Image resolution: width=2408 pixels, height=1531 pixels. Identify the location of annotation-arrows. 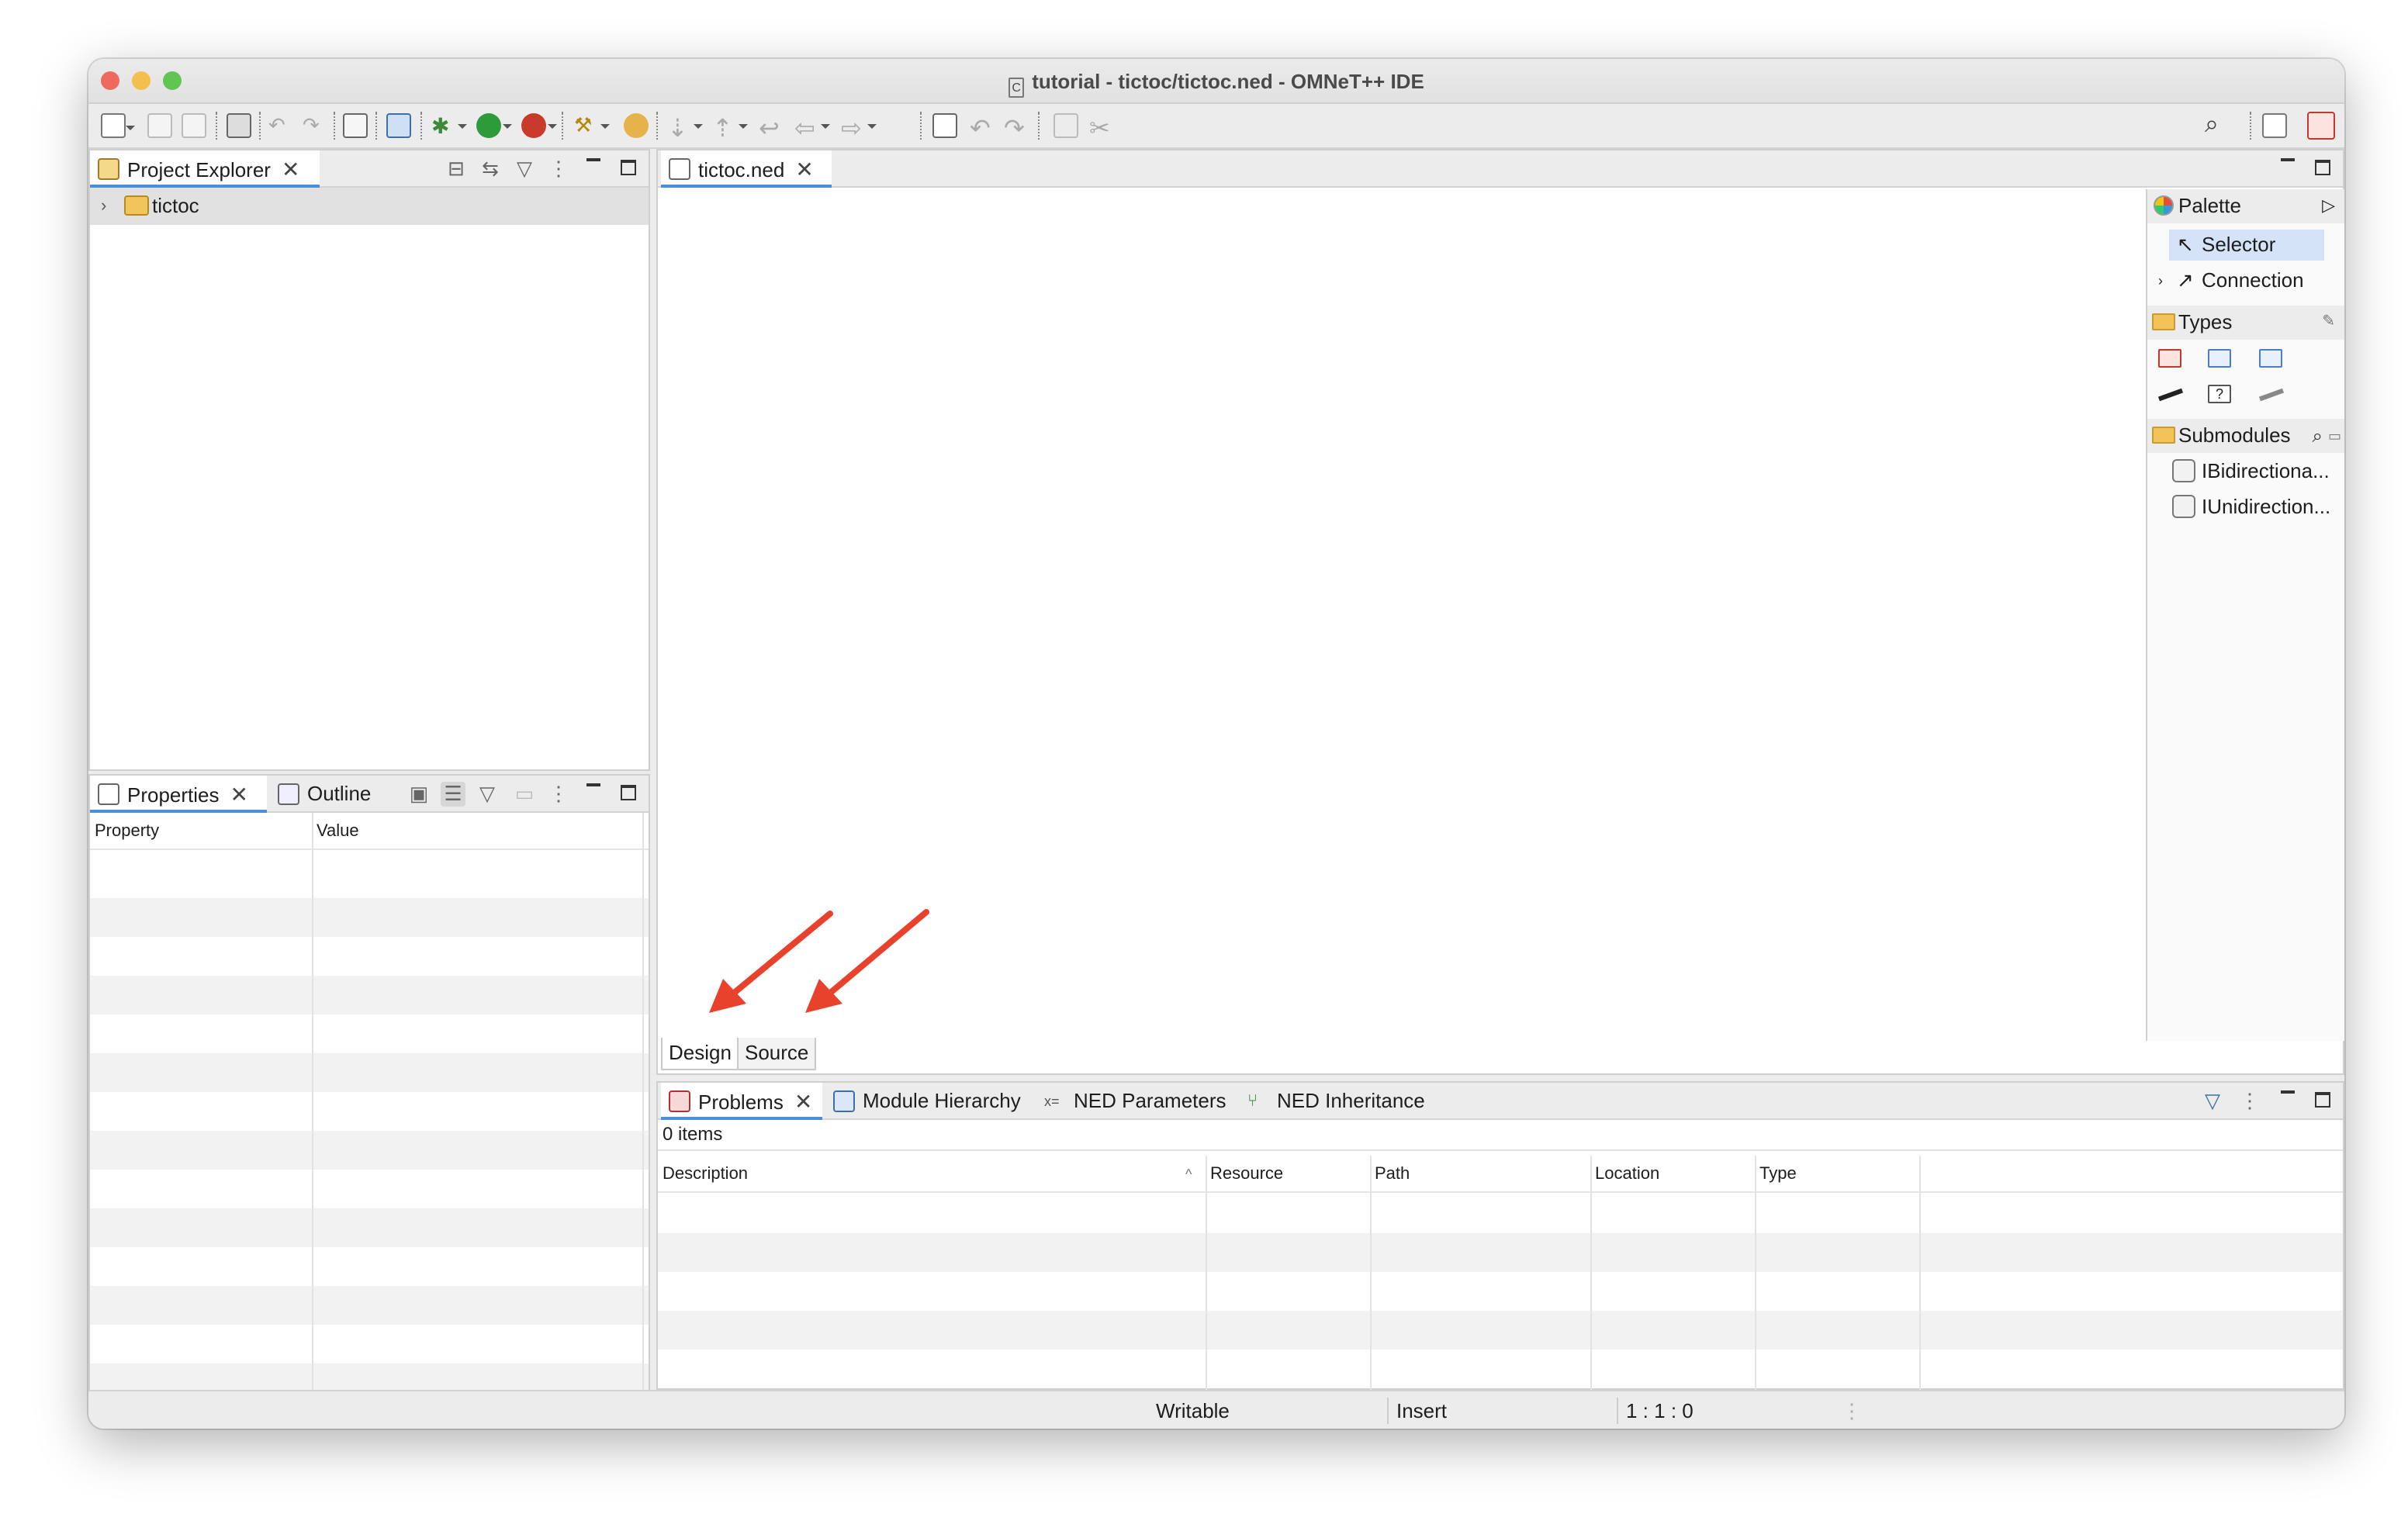
(819, 961).